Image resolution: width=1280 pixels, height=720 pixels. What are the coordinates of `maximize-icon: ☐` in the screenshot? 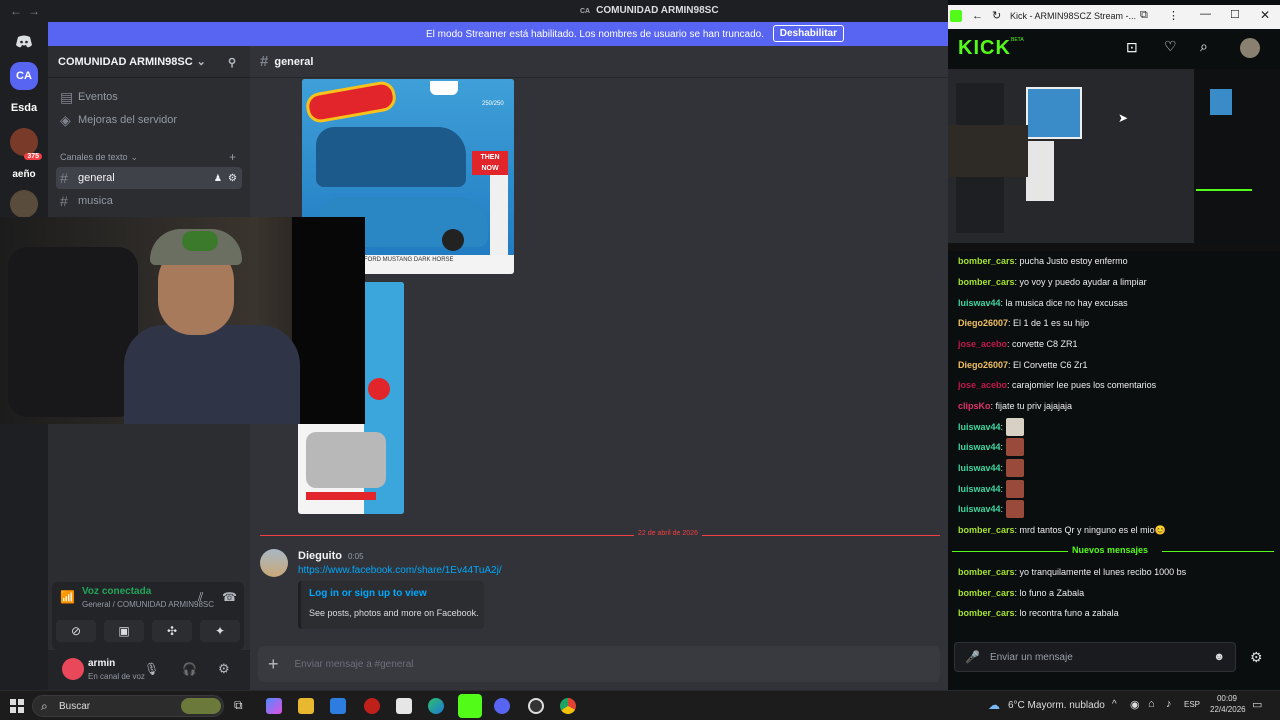 It's located at (1235, 14).